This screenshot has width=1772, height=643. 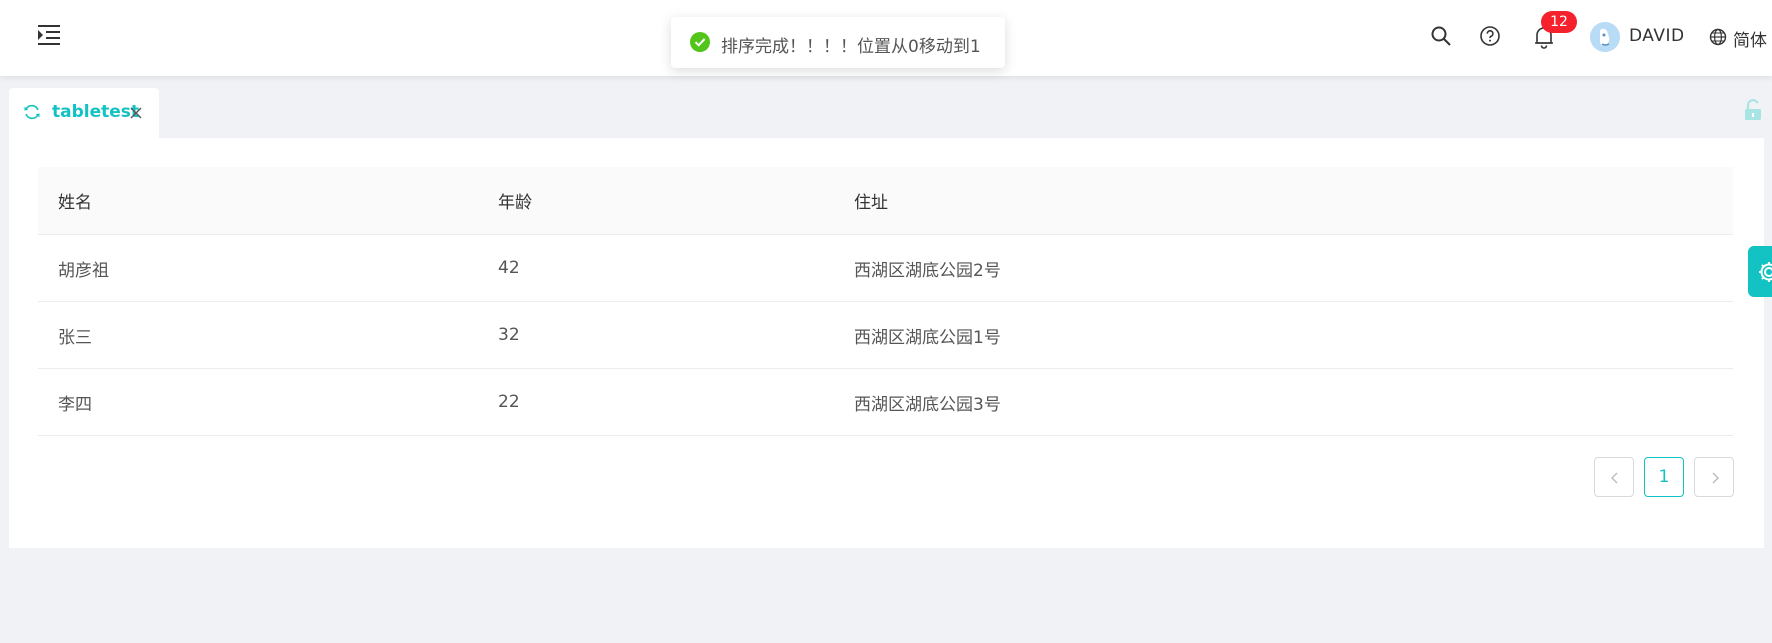 I want to click on cell-name: 张三, so click(x=75, y=337).